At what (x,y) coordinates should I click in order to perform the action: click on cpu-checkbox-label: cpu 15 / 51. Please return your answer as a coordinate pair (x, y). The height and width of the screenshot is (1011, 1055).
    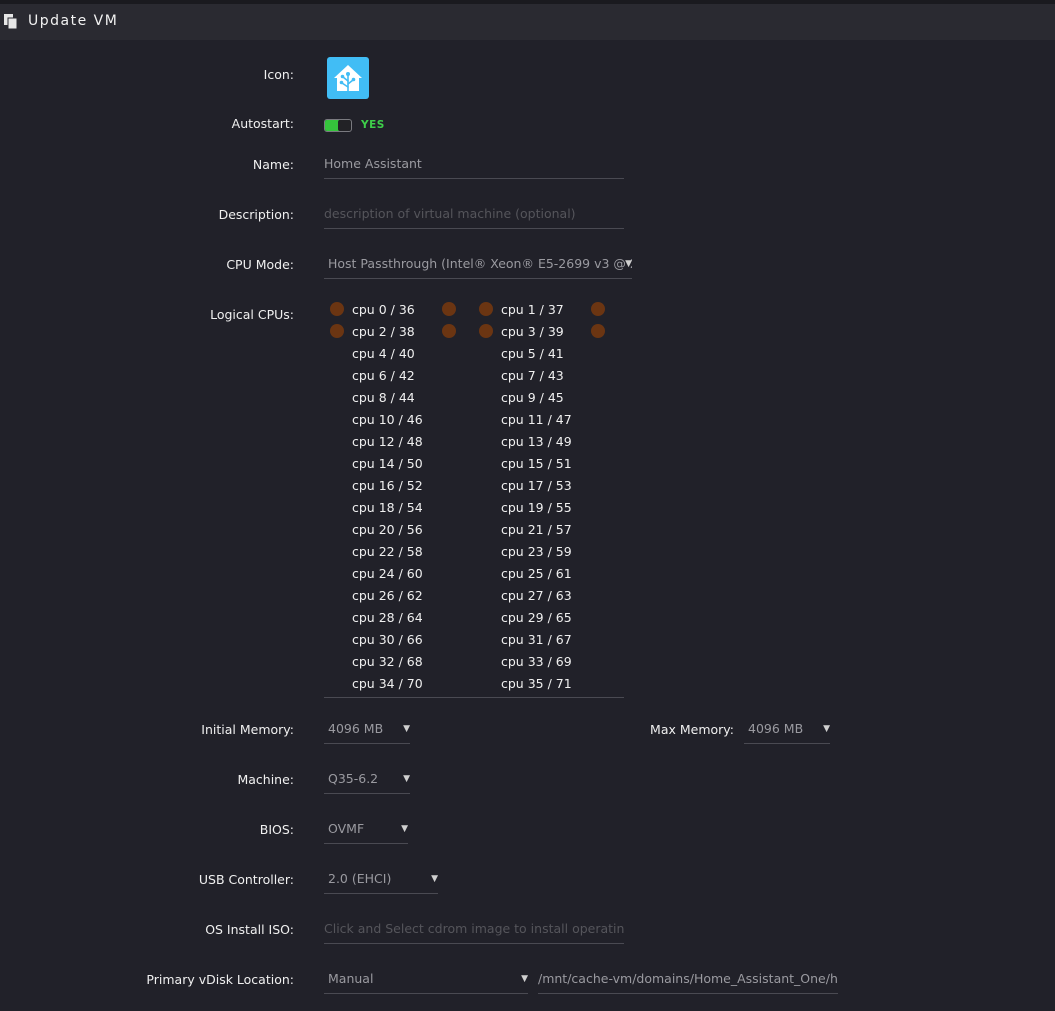
    Looking at the image, I should click on (536, 463).